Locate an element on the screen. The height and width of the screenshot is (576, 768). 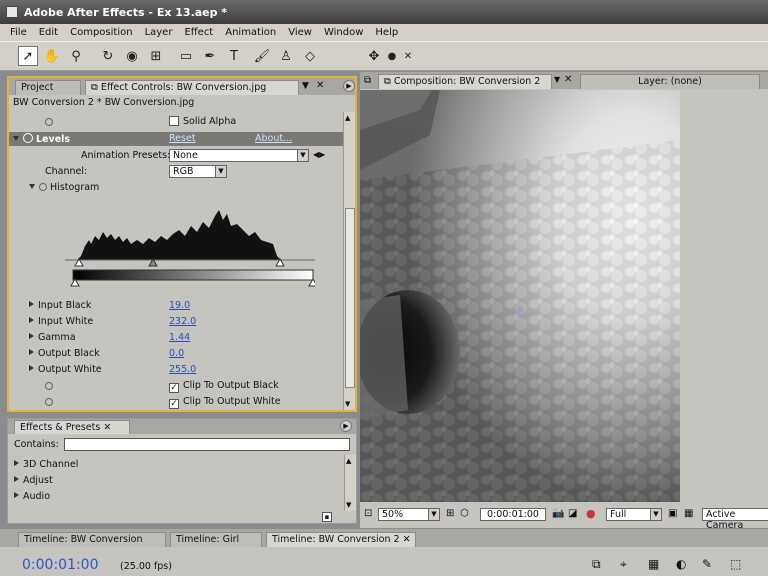
live-update-icon: ⌖ is located at coordinates (623, 564).